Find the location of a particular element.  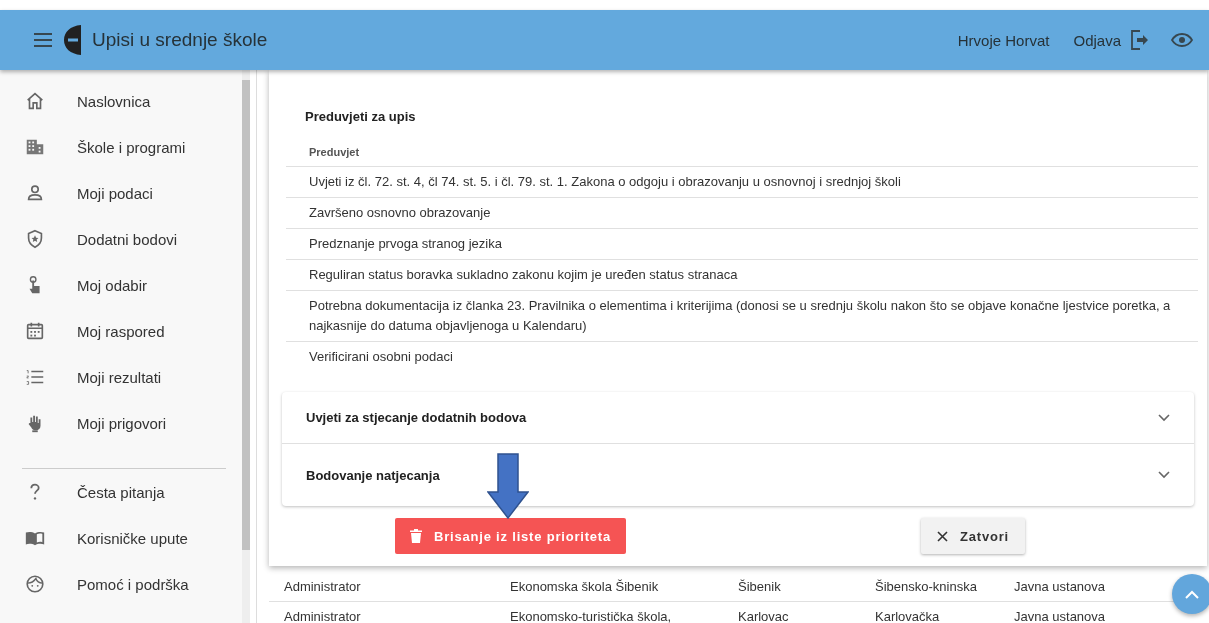

table-cell: Uvjeti iz čl. 72. st. 4, čl 74. st. 5. i čl. 79. st. 1. Zakona o odgoju i obrazovanju u osnovnoj i srednjoj školi is located at coordinates (742, 182).